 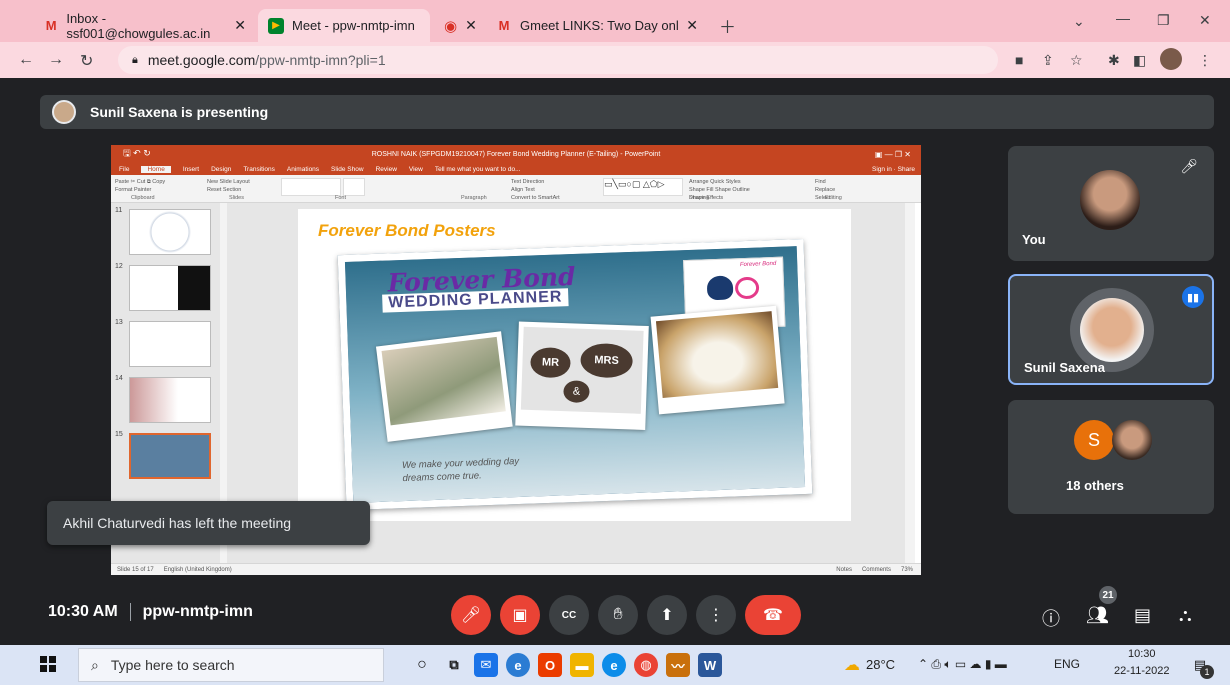 I want to click on shape-fill-label: Shape Fill, so click(x=701, y=190).